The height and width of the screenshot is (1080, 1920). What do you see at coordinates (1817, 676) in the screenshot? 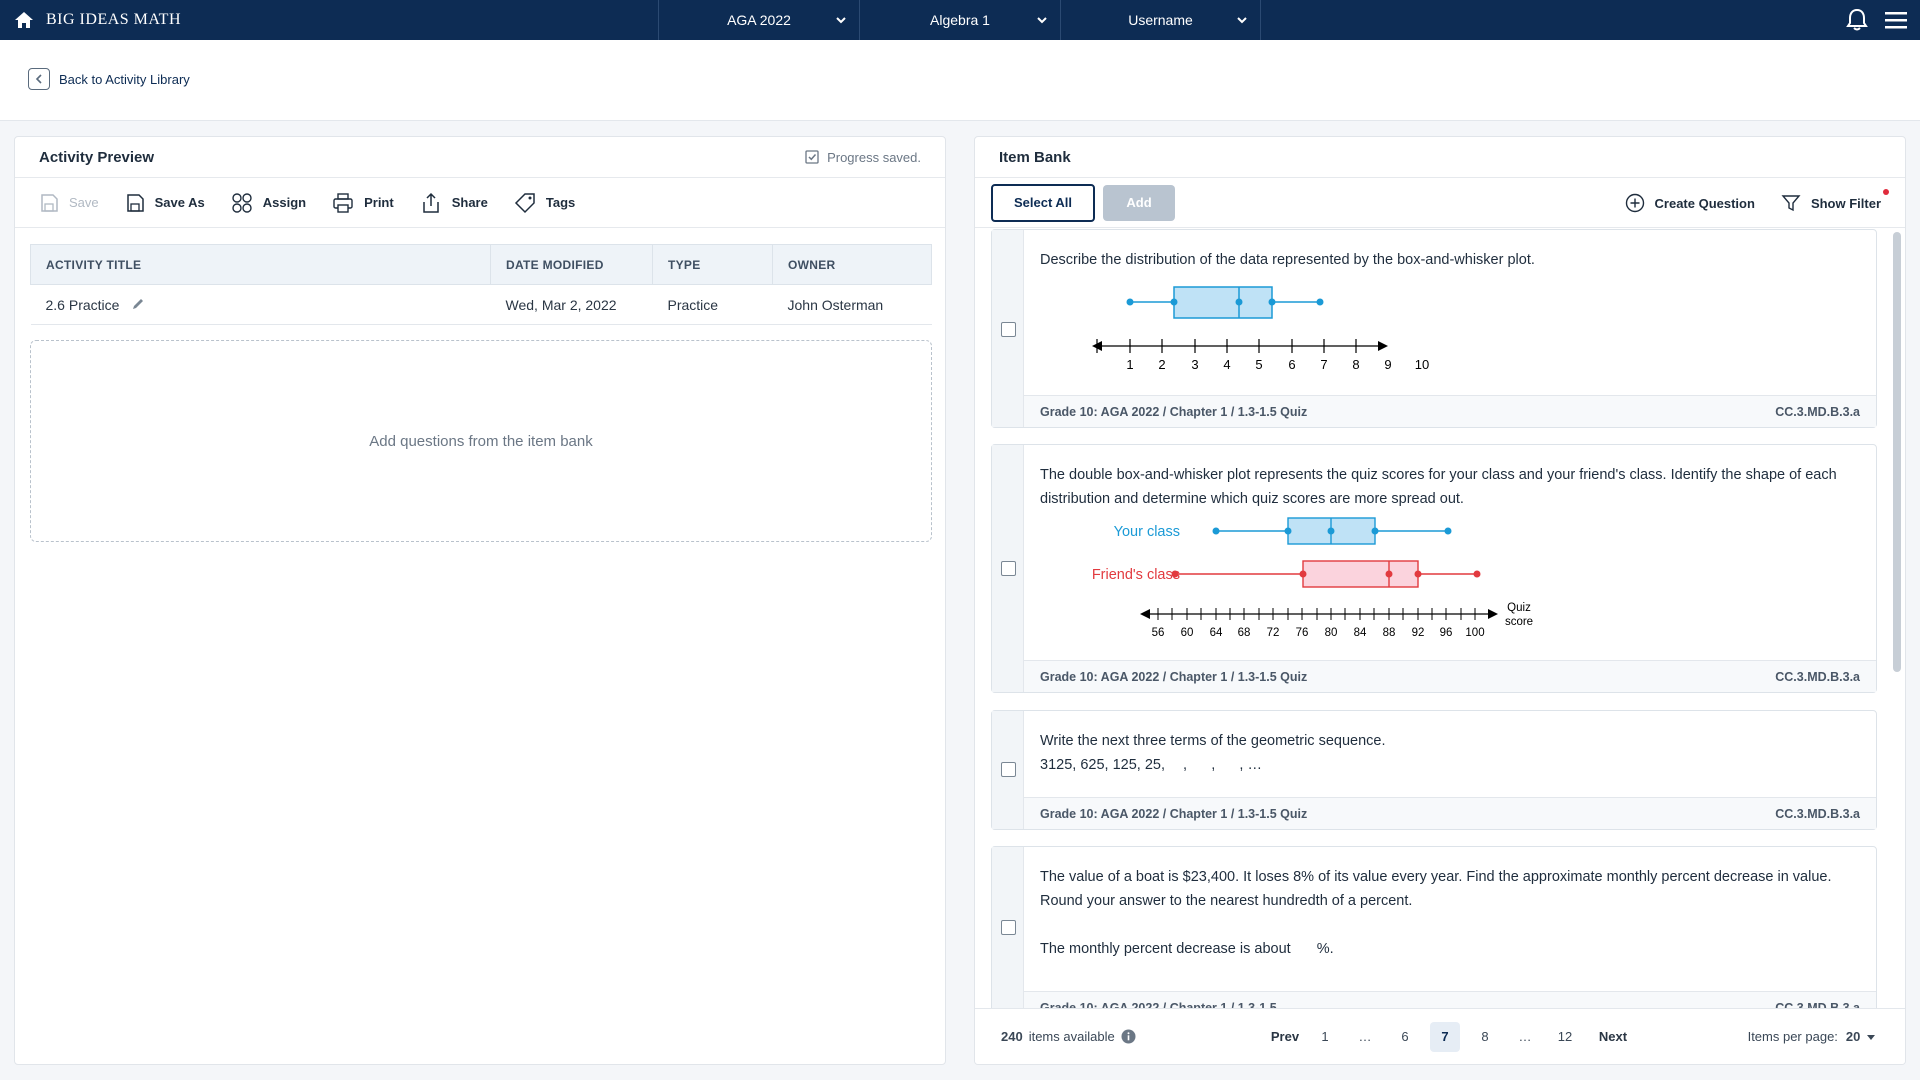
I see `item-standard: CC.3.MD.B.3.a` at bounding box center [1817, 676].